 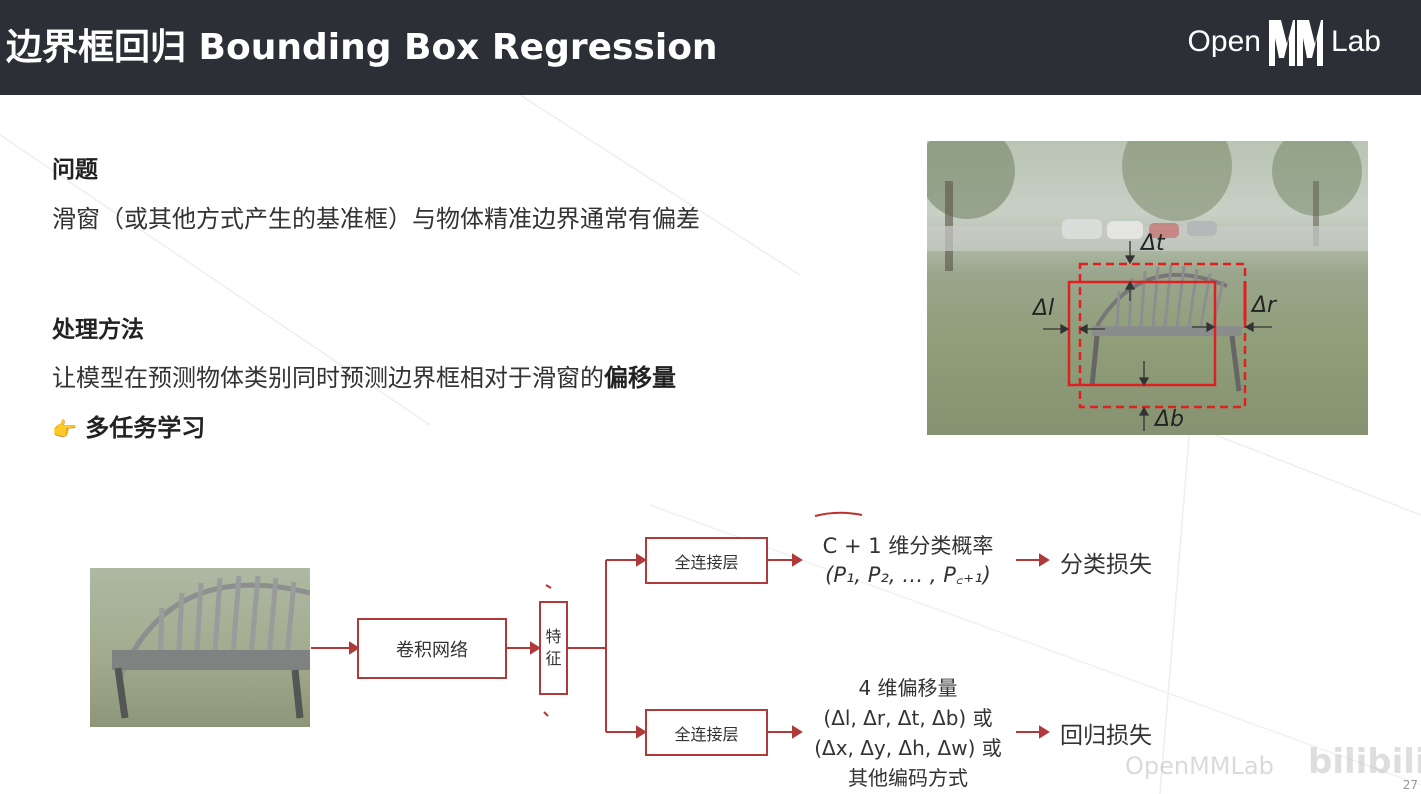 I want to click on regression-loss-label: 回归损失, so click(x=1106, y=736).